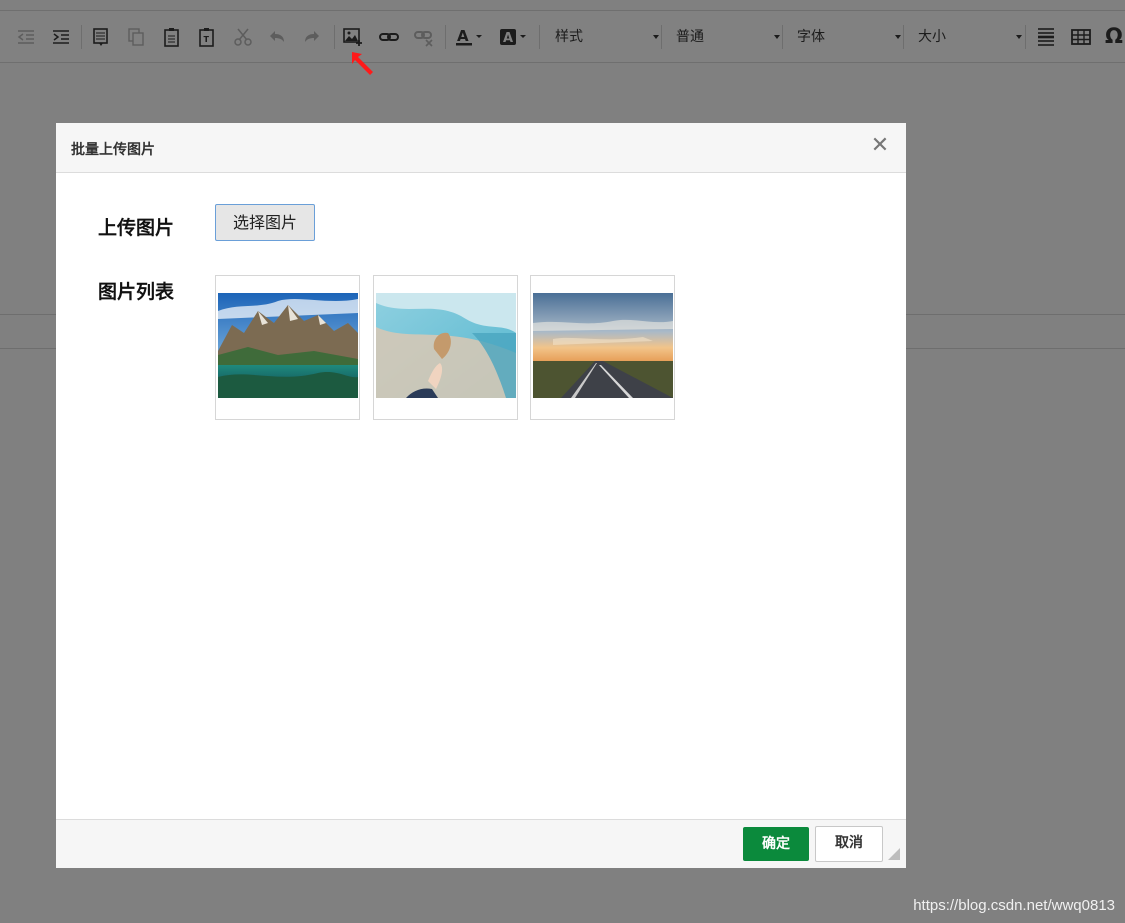 The image size is (1125, 923). I want to click on table-icon, so click(1081, 37).